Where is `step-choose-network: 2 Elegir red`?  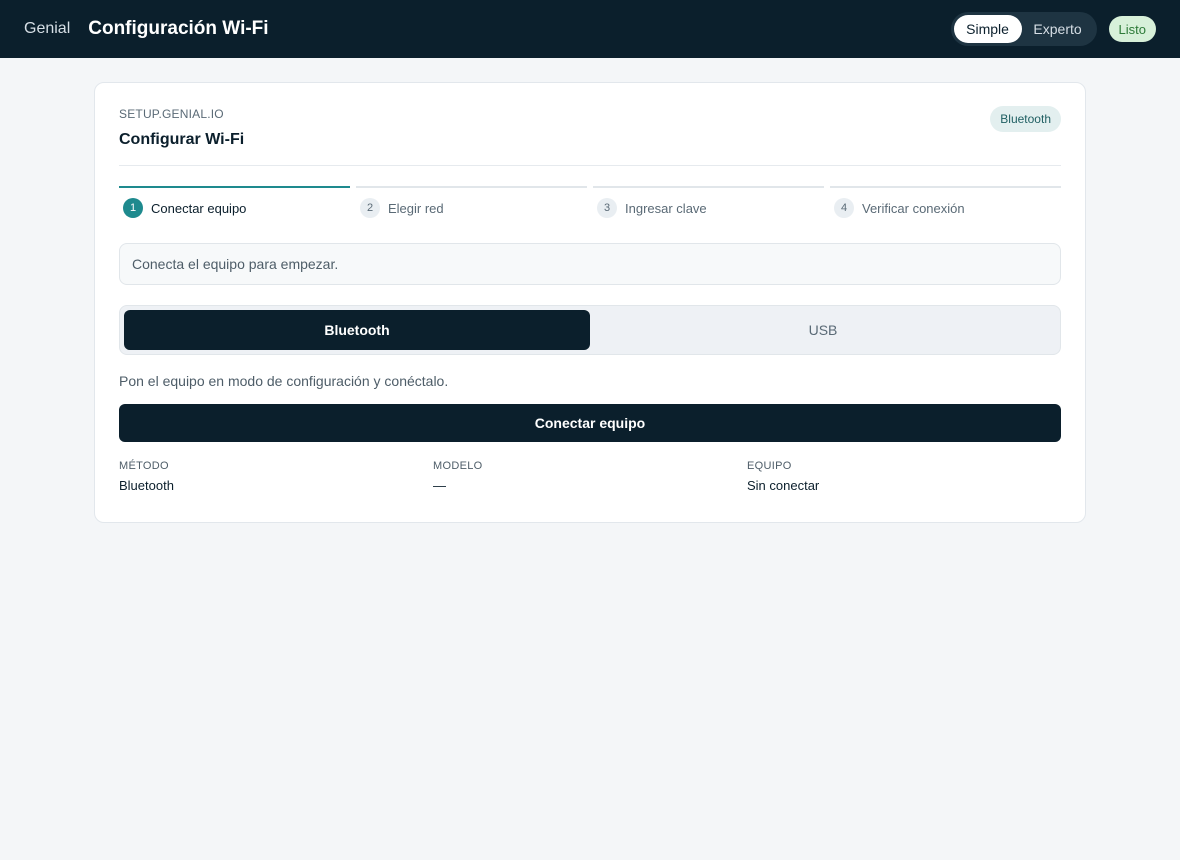 step-choose-network: 2 Elegir red is located at coordinates (471, 202).